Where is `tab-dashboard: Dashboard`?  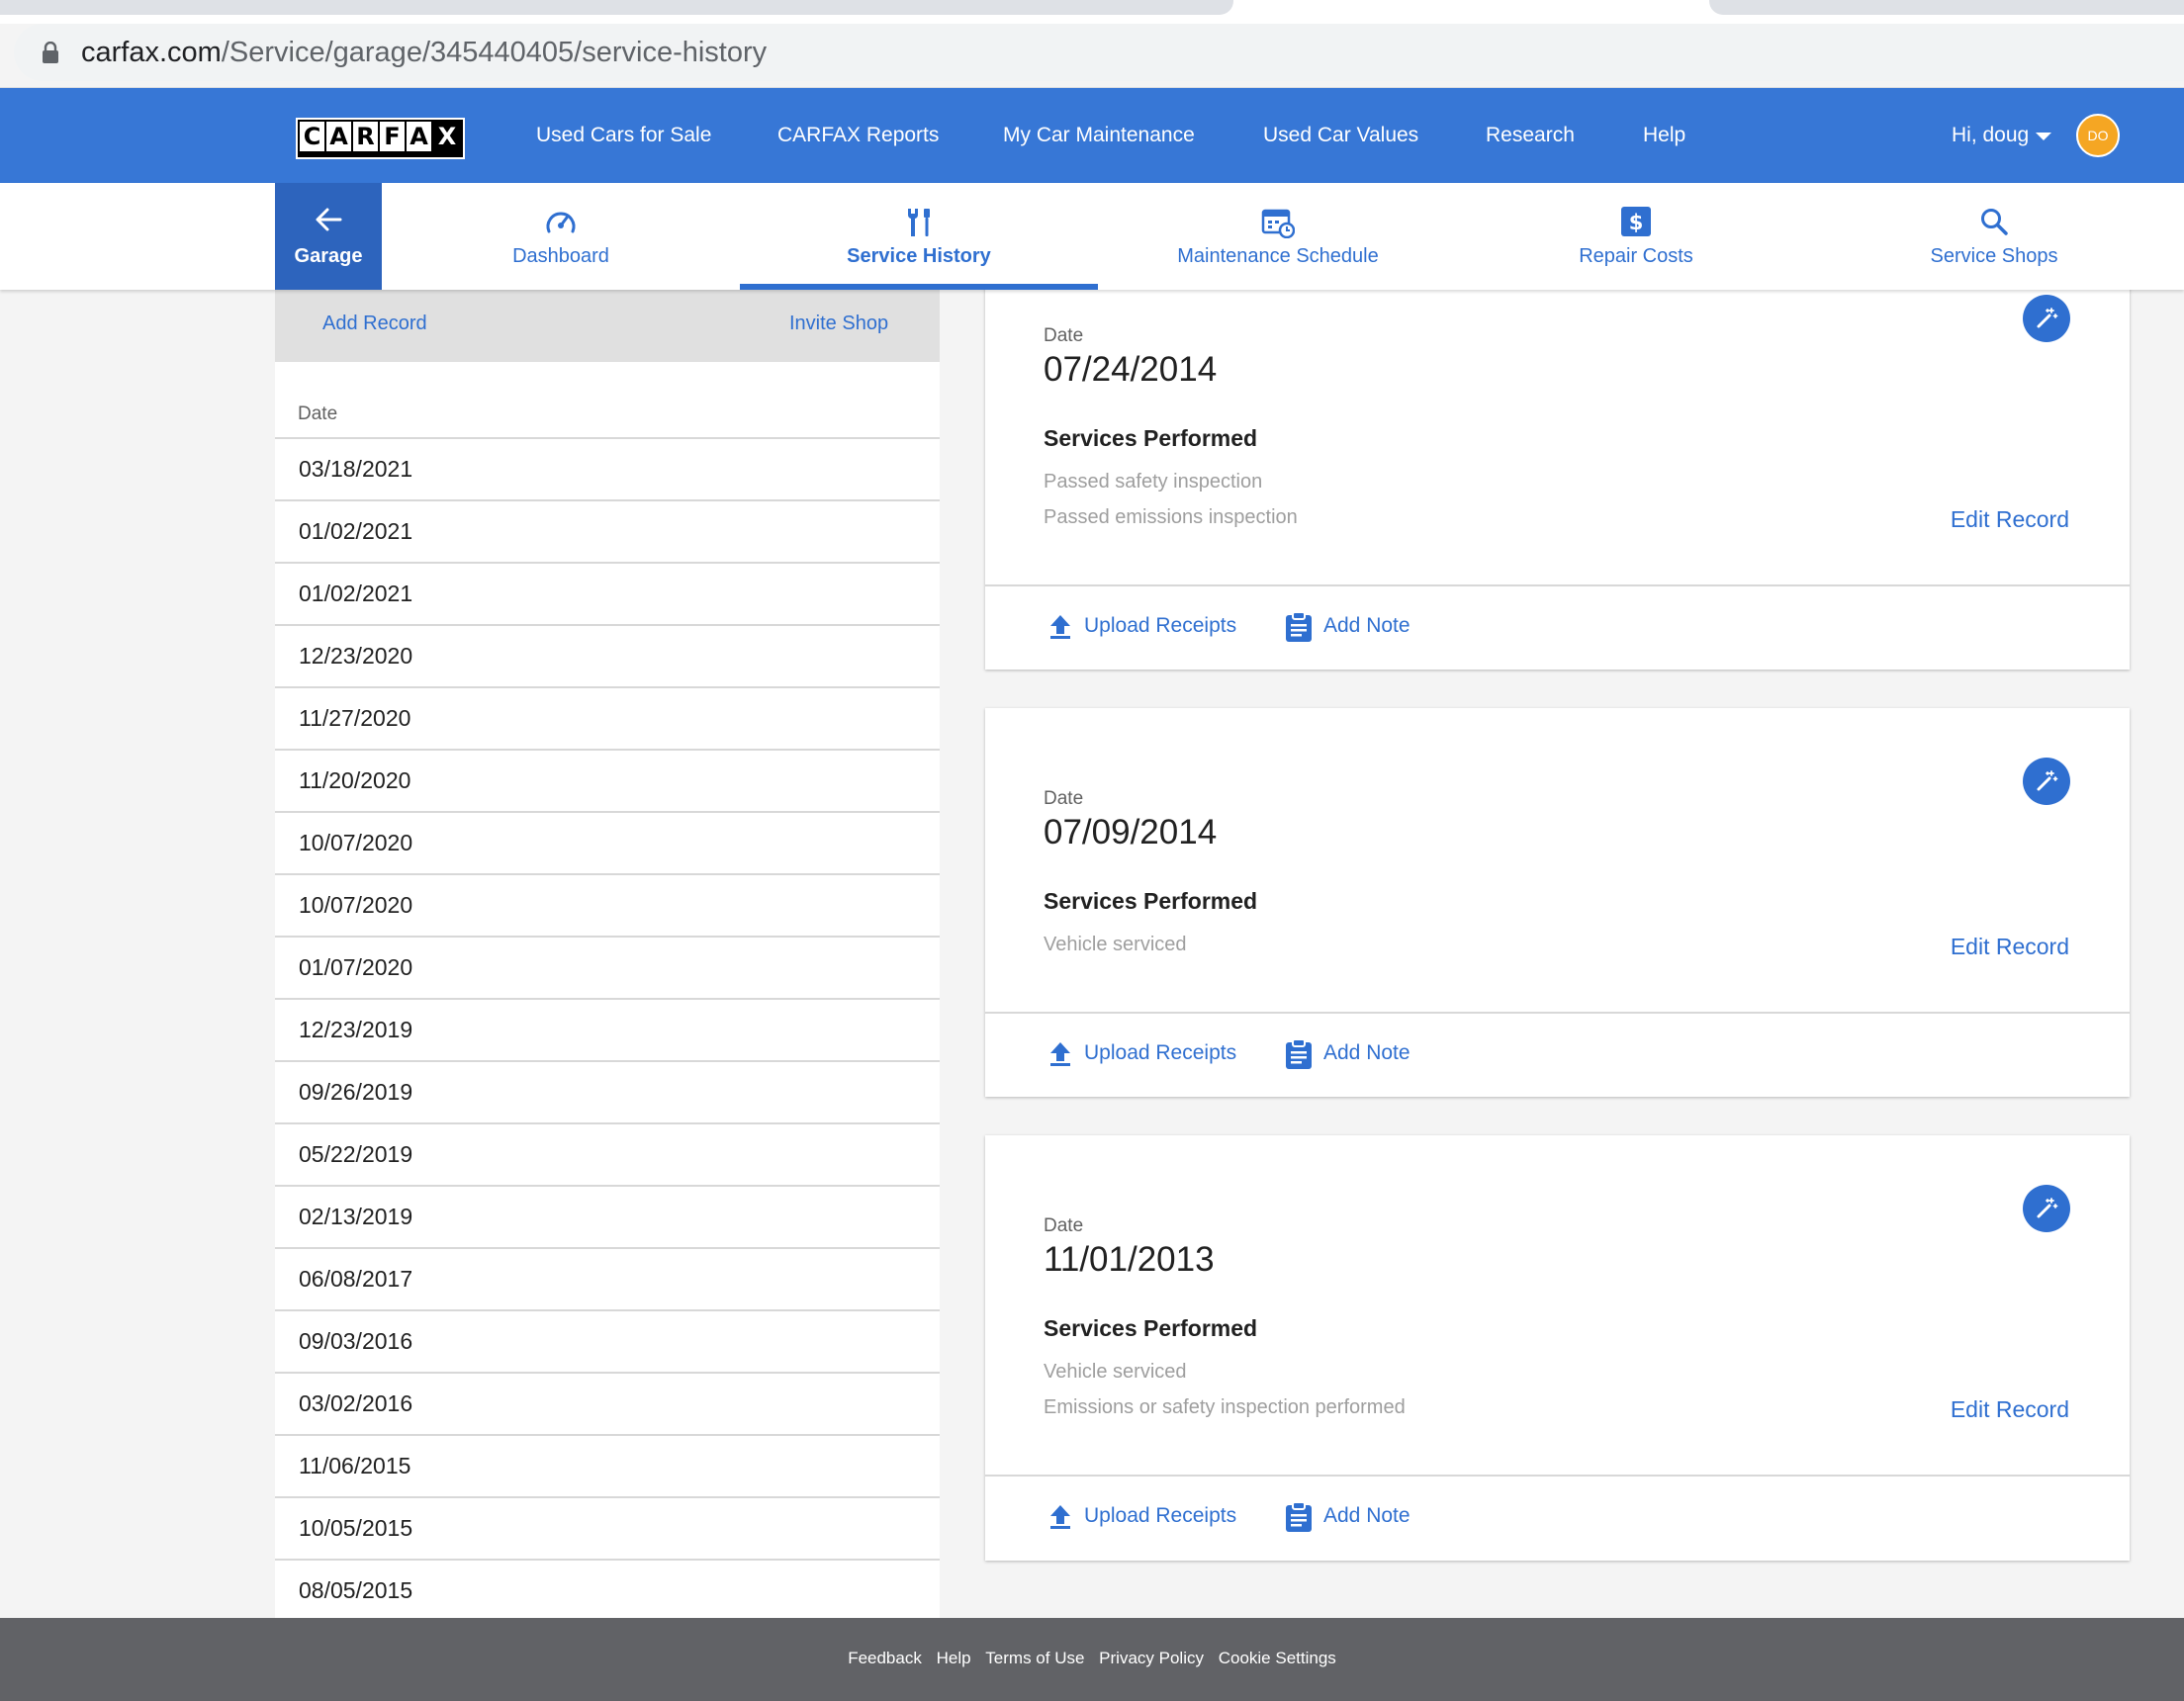 tab-dashboard: Dashboard is located at coordinates (560, 237).